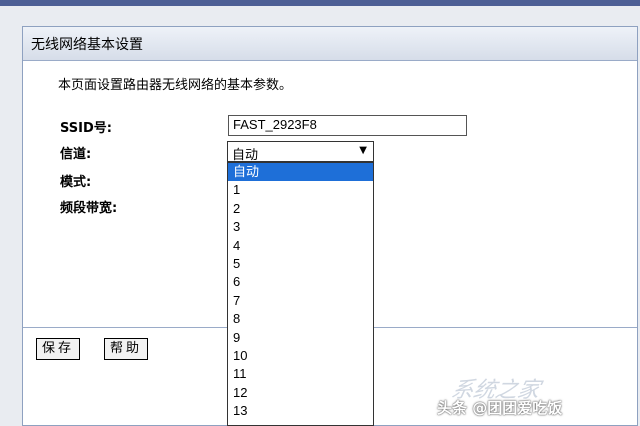 The width and height of the screenshot is (640, 426). I want to click on mode-label: 模式:, so click(76, 182).